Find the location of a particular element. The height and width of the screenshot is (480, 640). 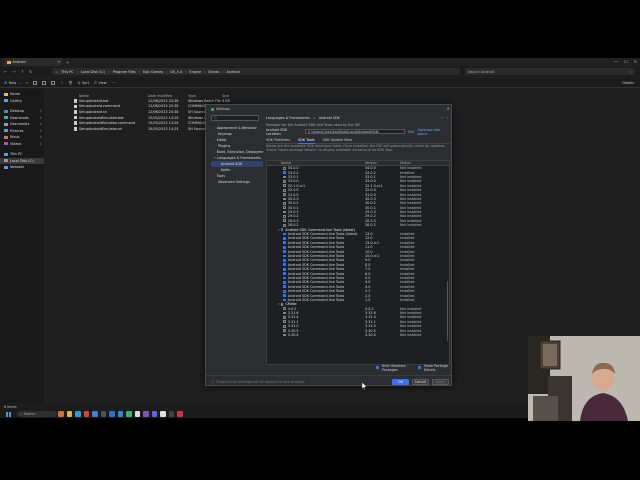

maximize-icon: ☐ is located at coordinates (626, 61).